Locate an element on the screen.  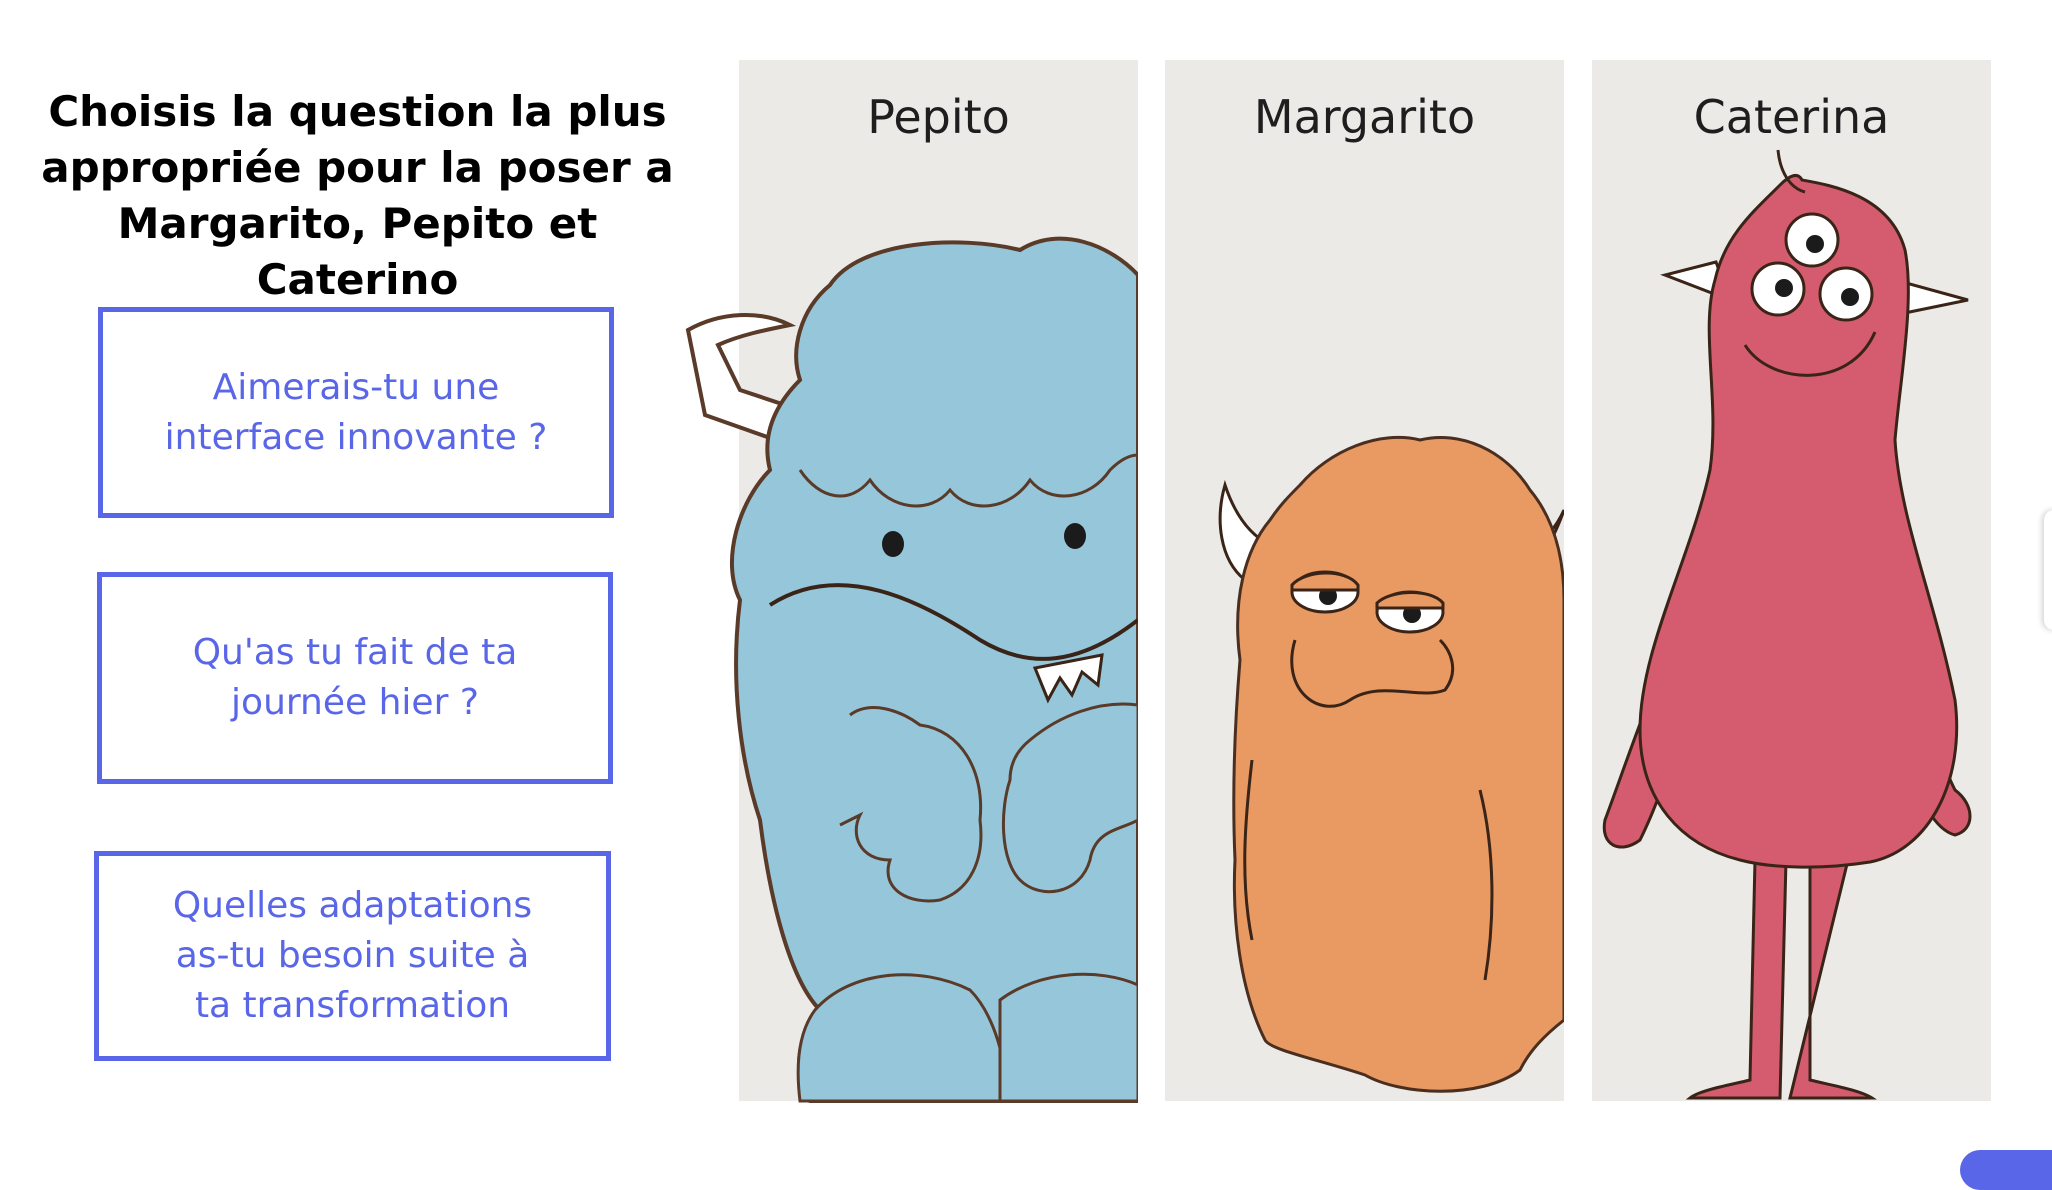
next-button is located at coordinates (2006, 1170).